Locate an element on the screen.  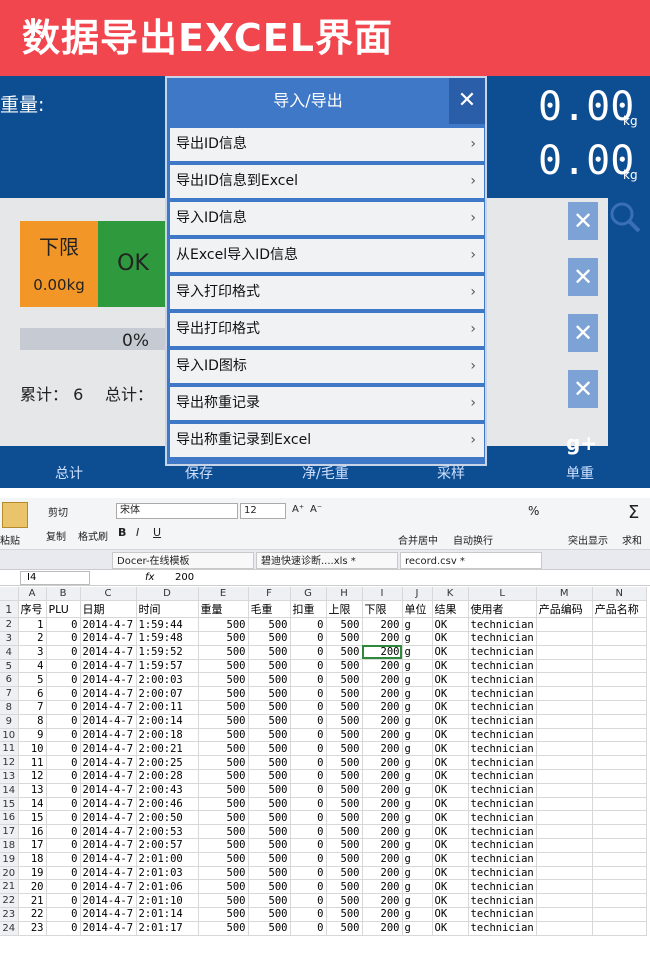
format-painter-button: 格式刷 is located at coordinates (93, 535).